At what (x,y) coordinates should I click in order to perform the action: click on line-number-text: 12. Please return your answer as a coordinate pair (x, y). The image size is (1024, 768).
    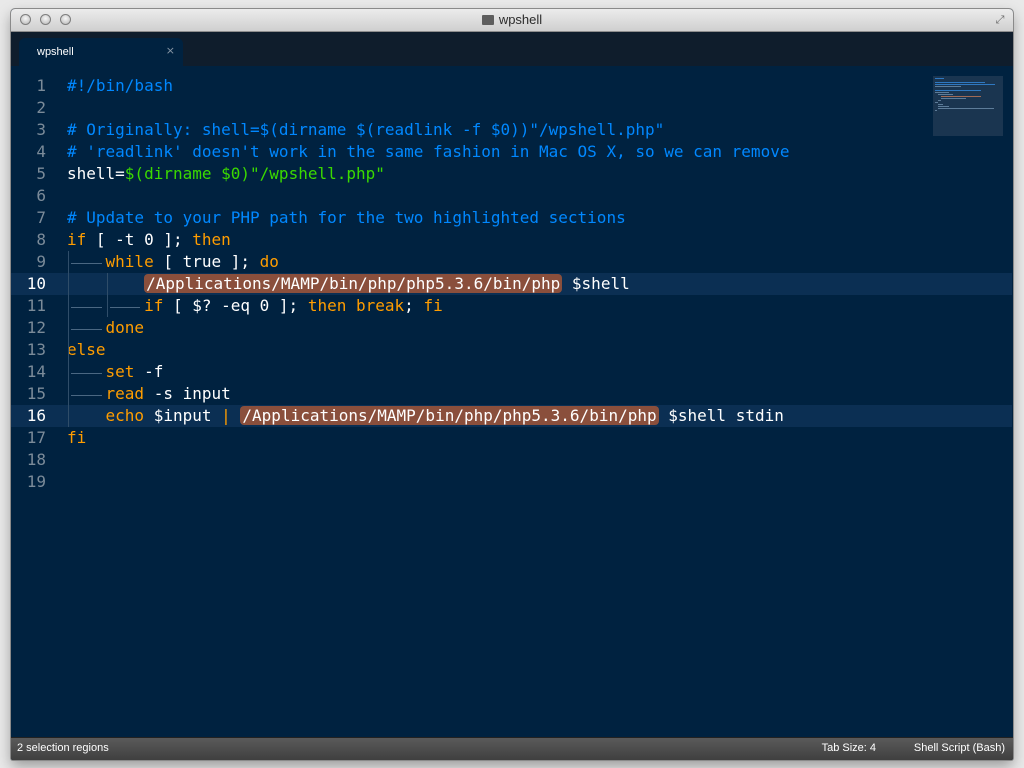
    Looking at the image, I should click on (36, 327).